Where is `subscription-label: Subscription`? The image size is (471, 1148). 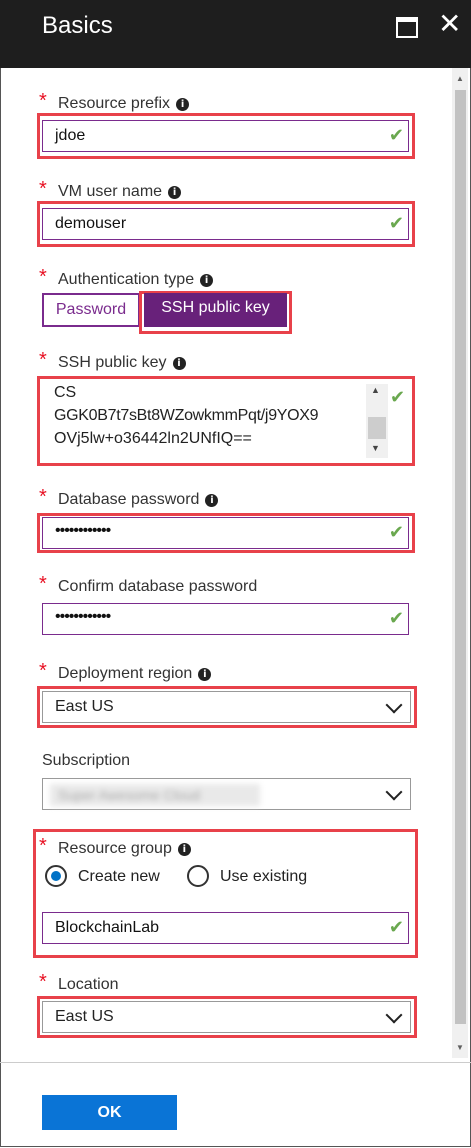 subscription-label: Subscription is located at coordinates (86, 760).